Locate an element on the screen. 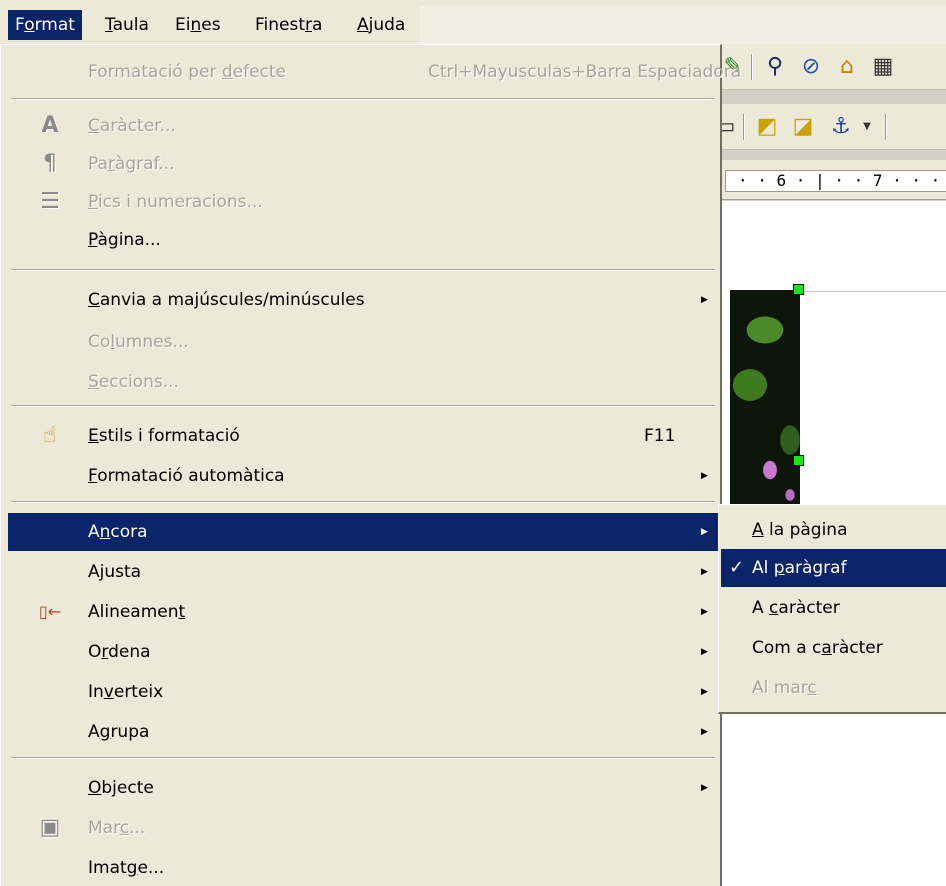  paragraph-icon: ¶ is located at coordinates (50, 163).